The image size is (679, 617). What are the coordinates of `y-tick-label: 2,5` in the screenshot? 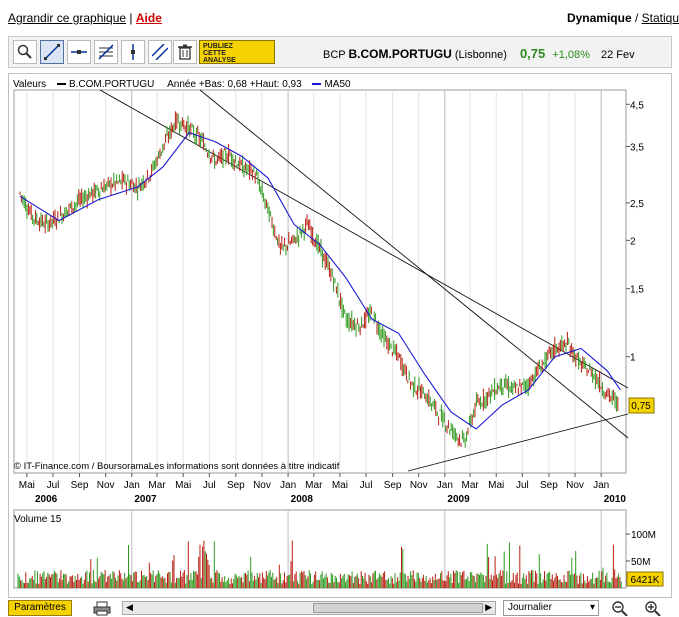 It's located at (637, 204).